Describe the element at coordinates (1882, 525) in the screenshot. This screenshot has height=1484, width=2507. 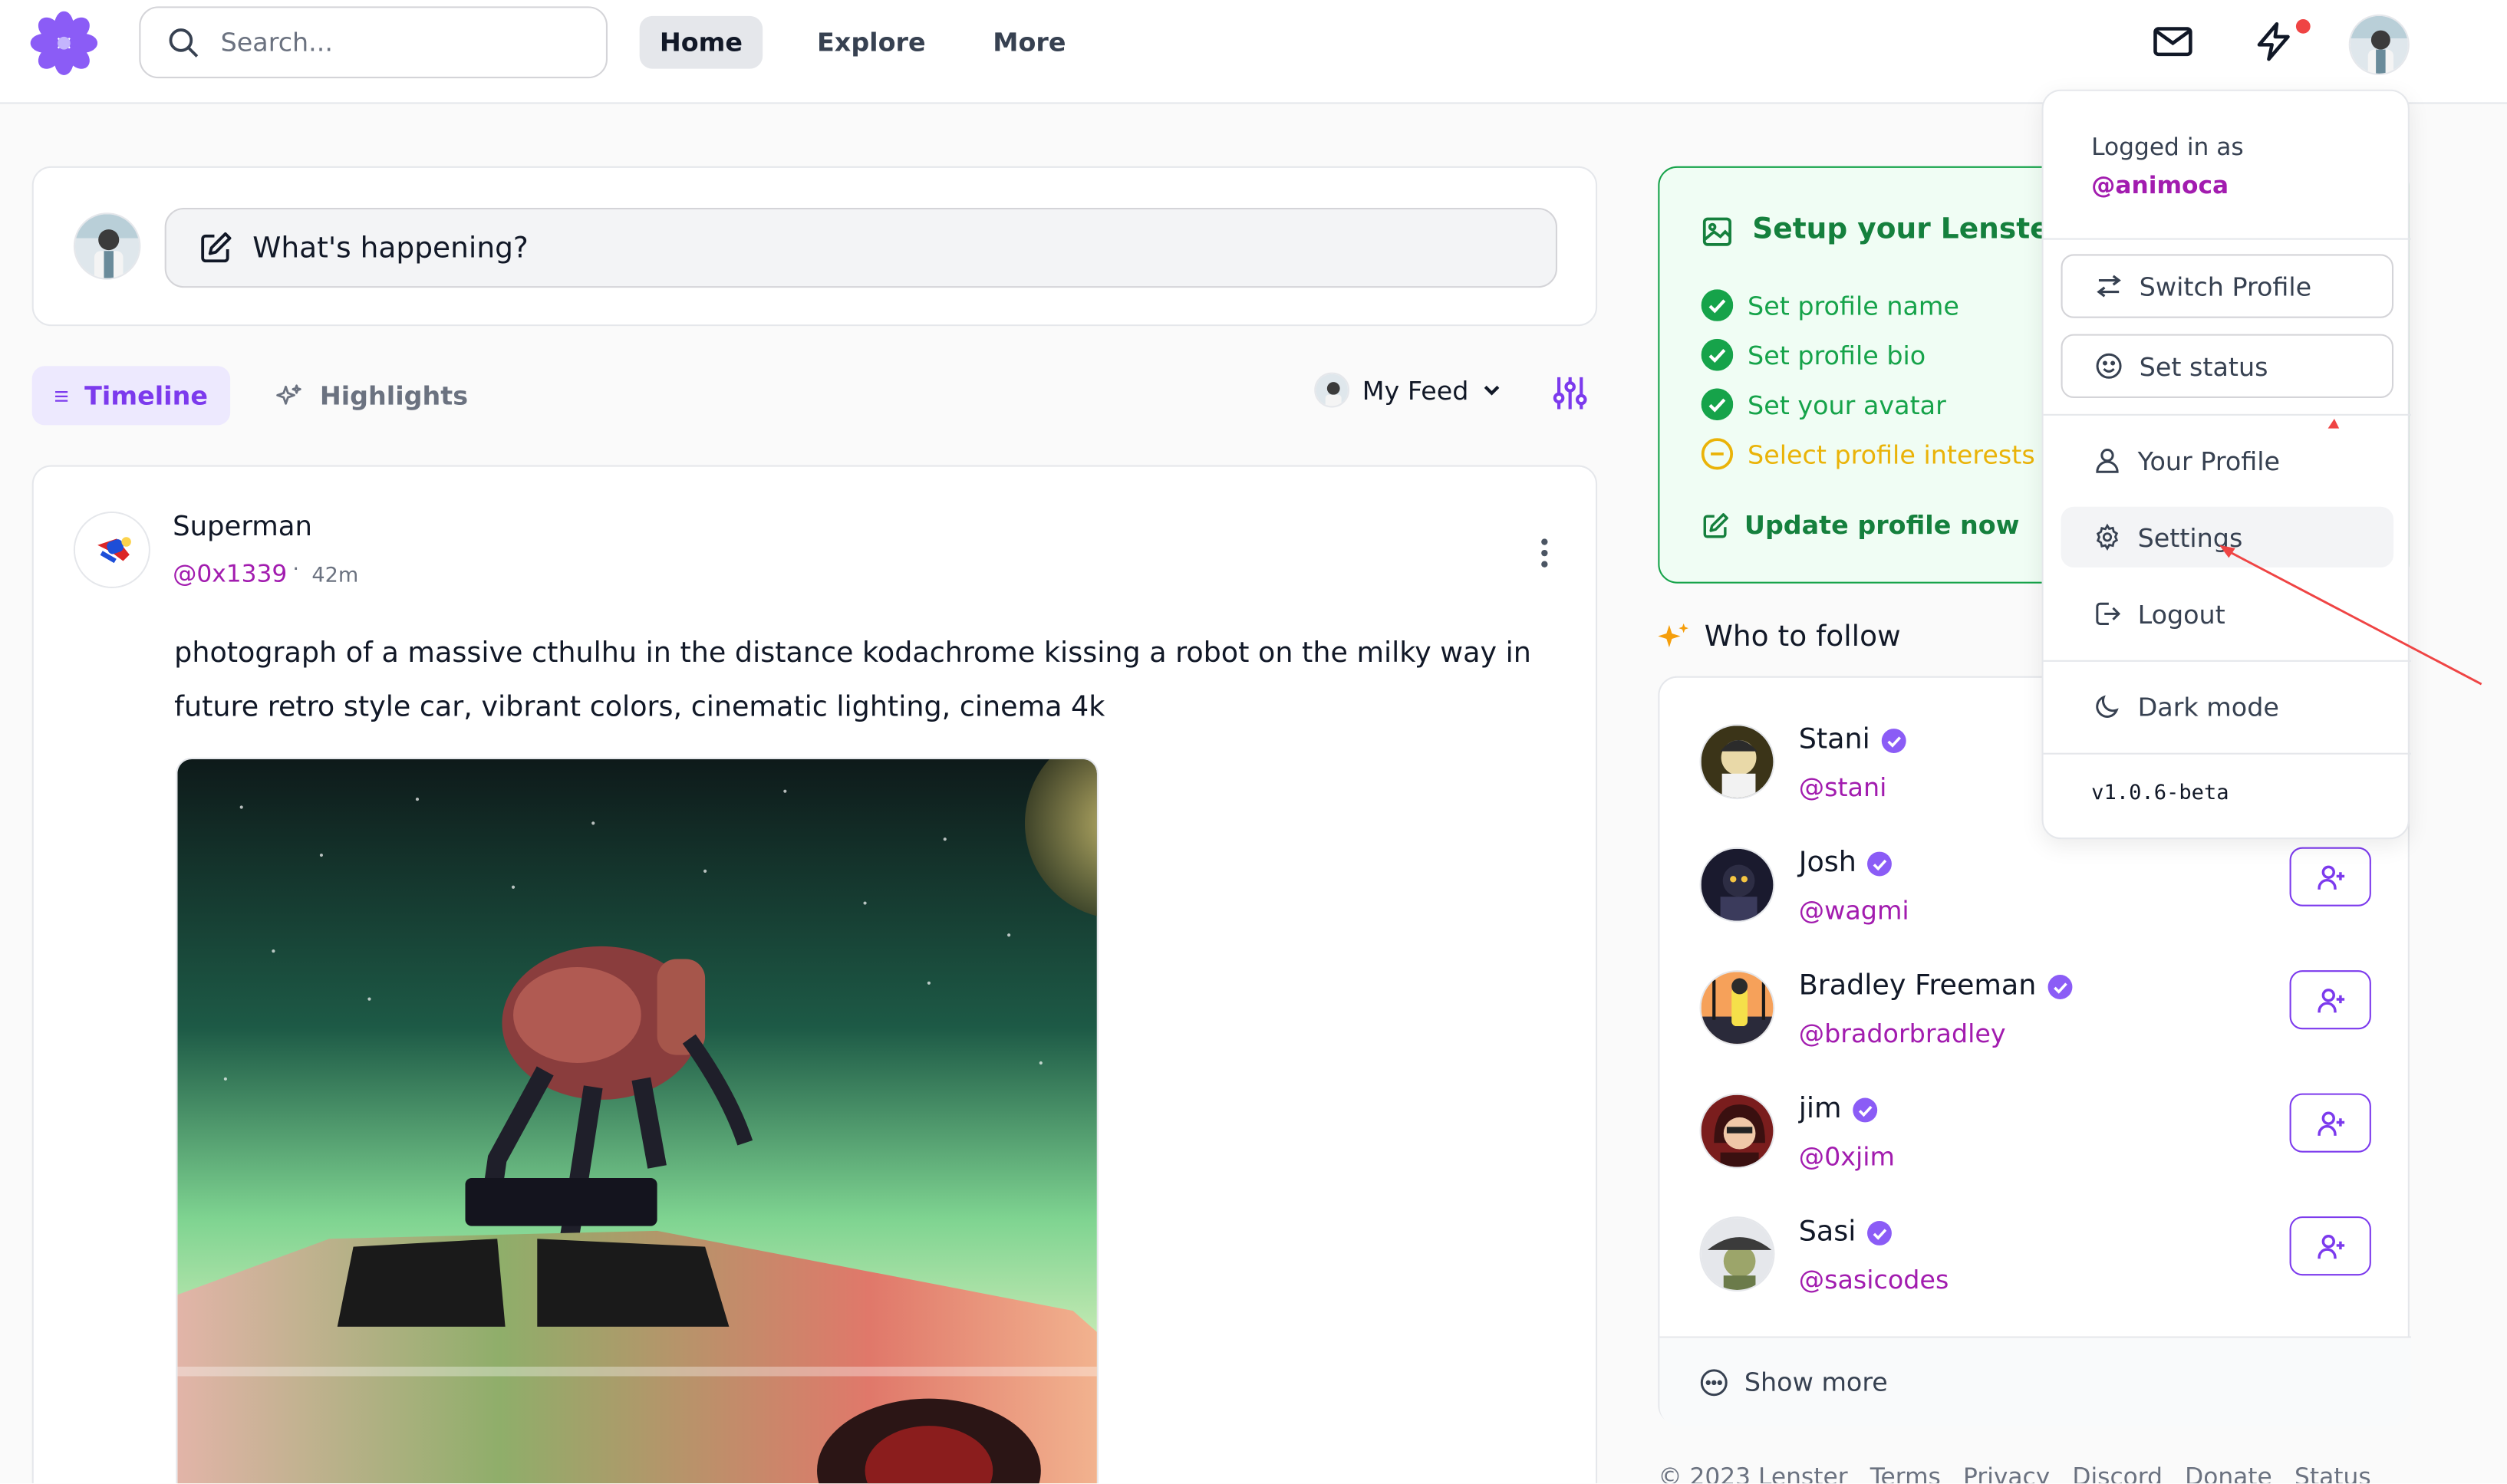
I see `update-profile-label: Update profile now` at that location.